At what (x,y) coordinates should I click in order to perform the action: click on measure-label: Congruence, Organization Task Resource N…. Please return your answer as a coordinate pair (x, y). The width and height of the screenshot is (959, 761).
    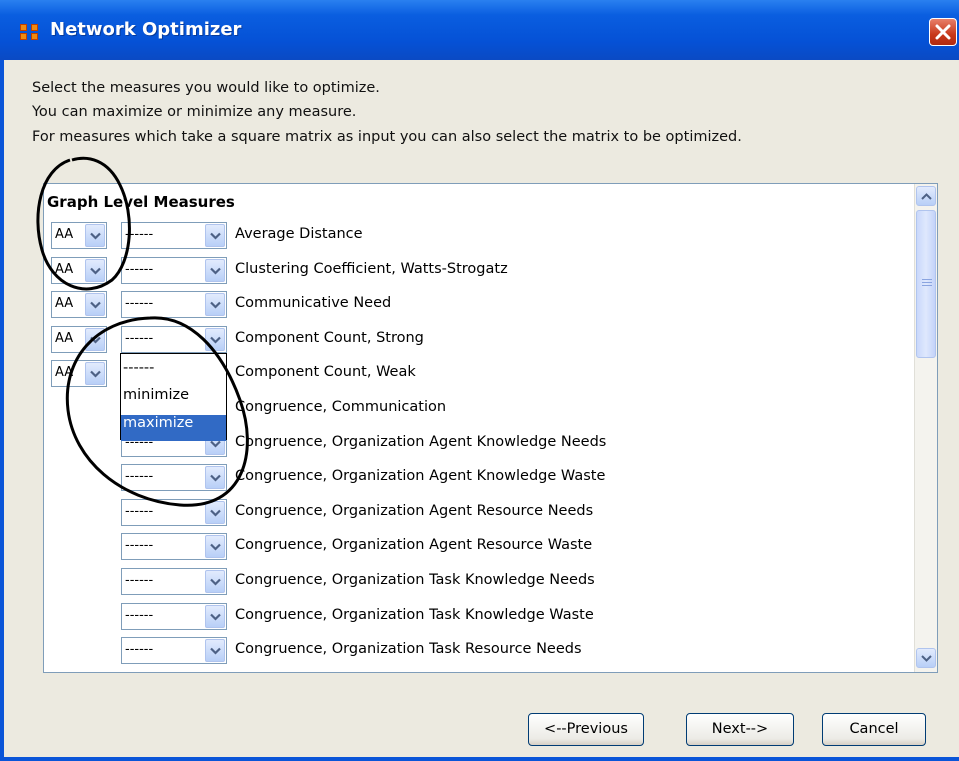
    Looking at the image, I should click on (408, 649).